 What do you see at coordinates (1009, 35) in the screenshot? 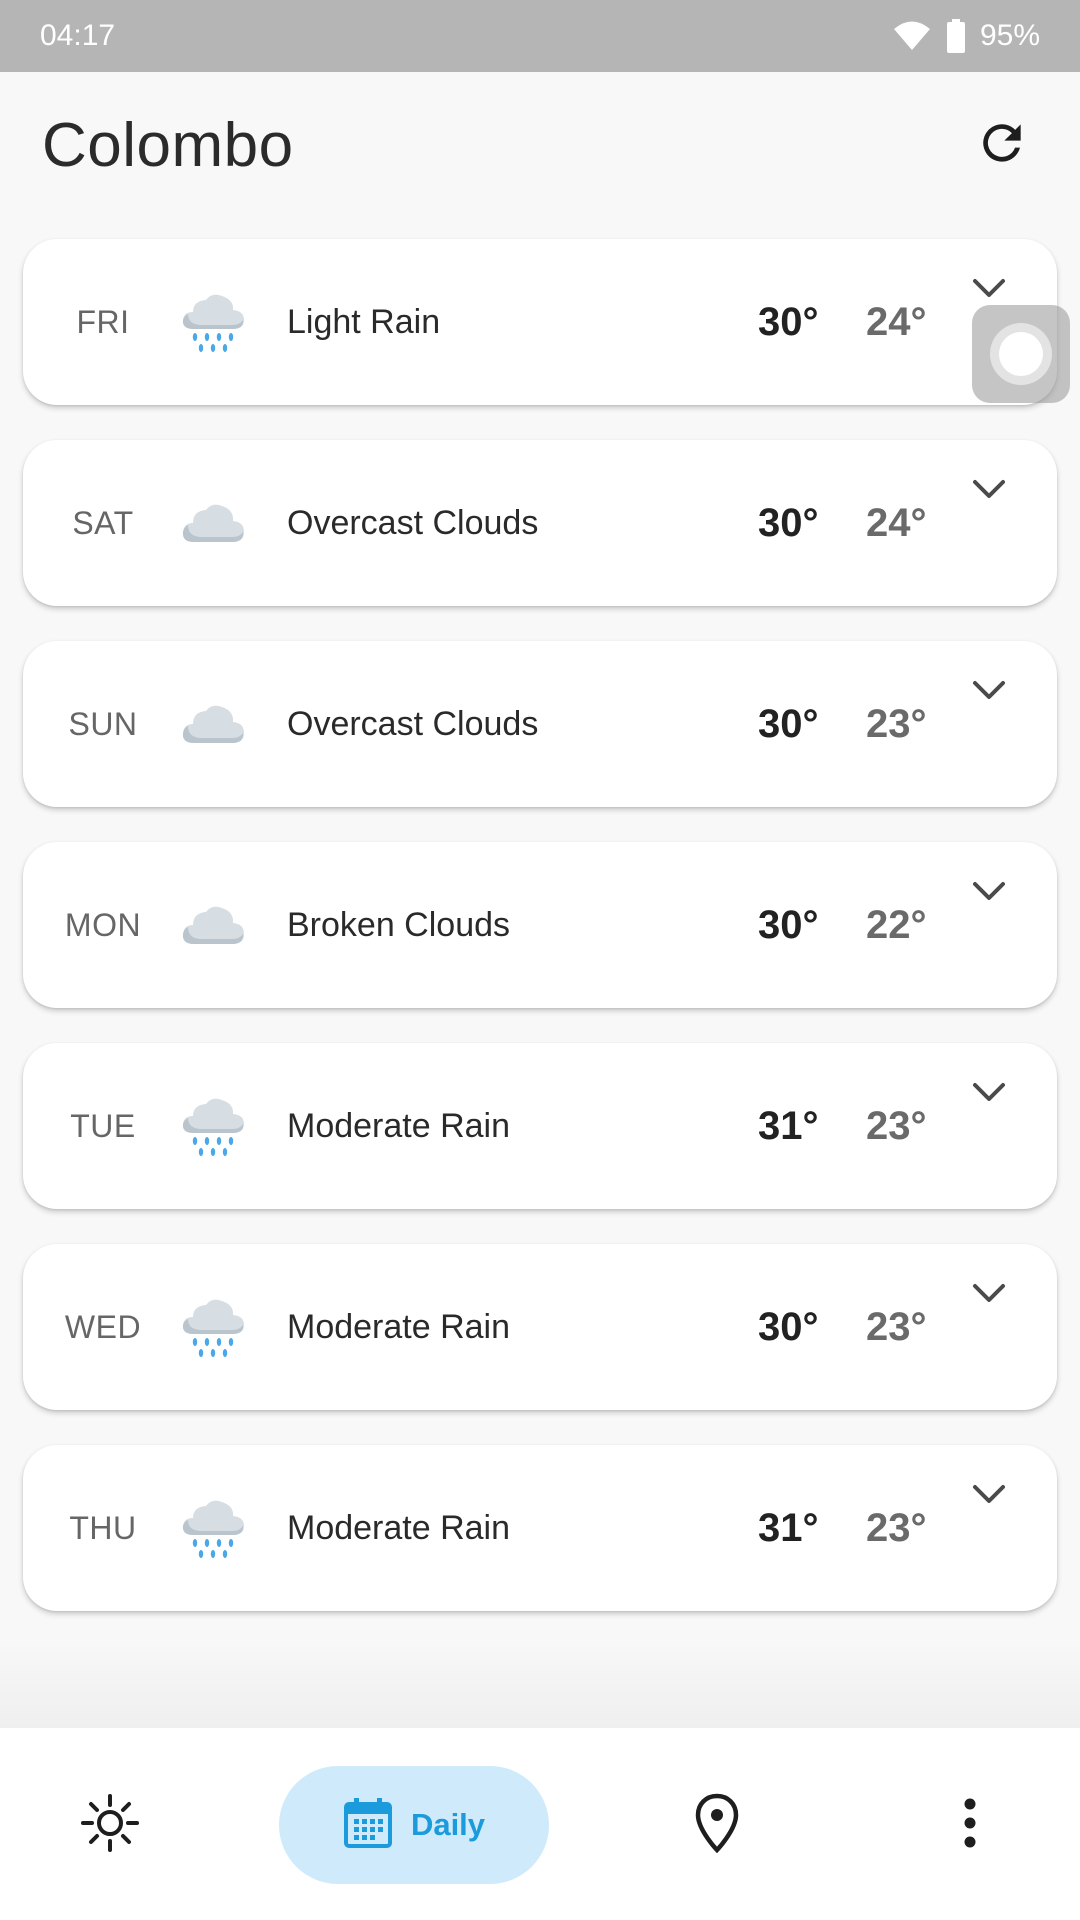
I see `battery-percent: 95%` at bounding box center [1009, 35].